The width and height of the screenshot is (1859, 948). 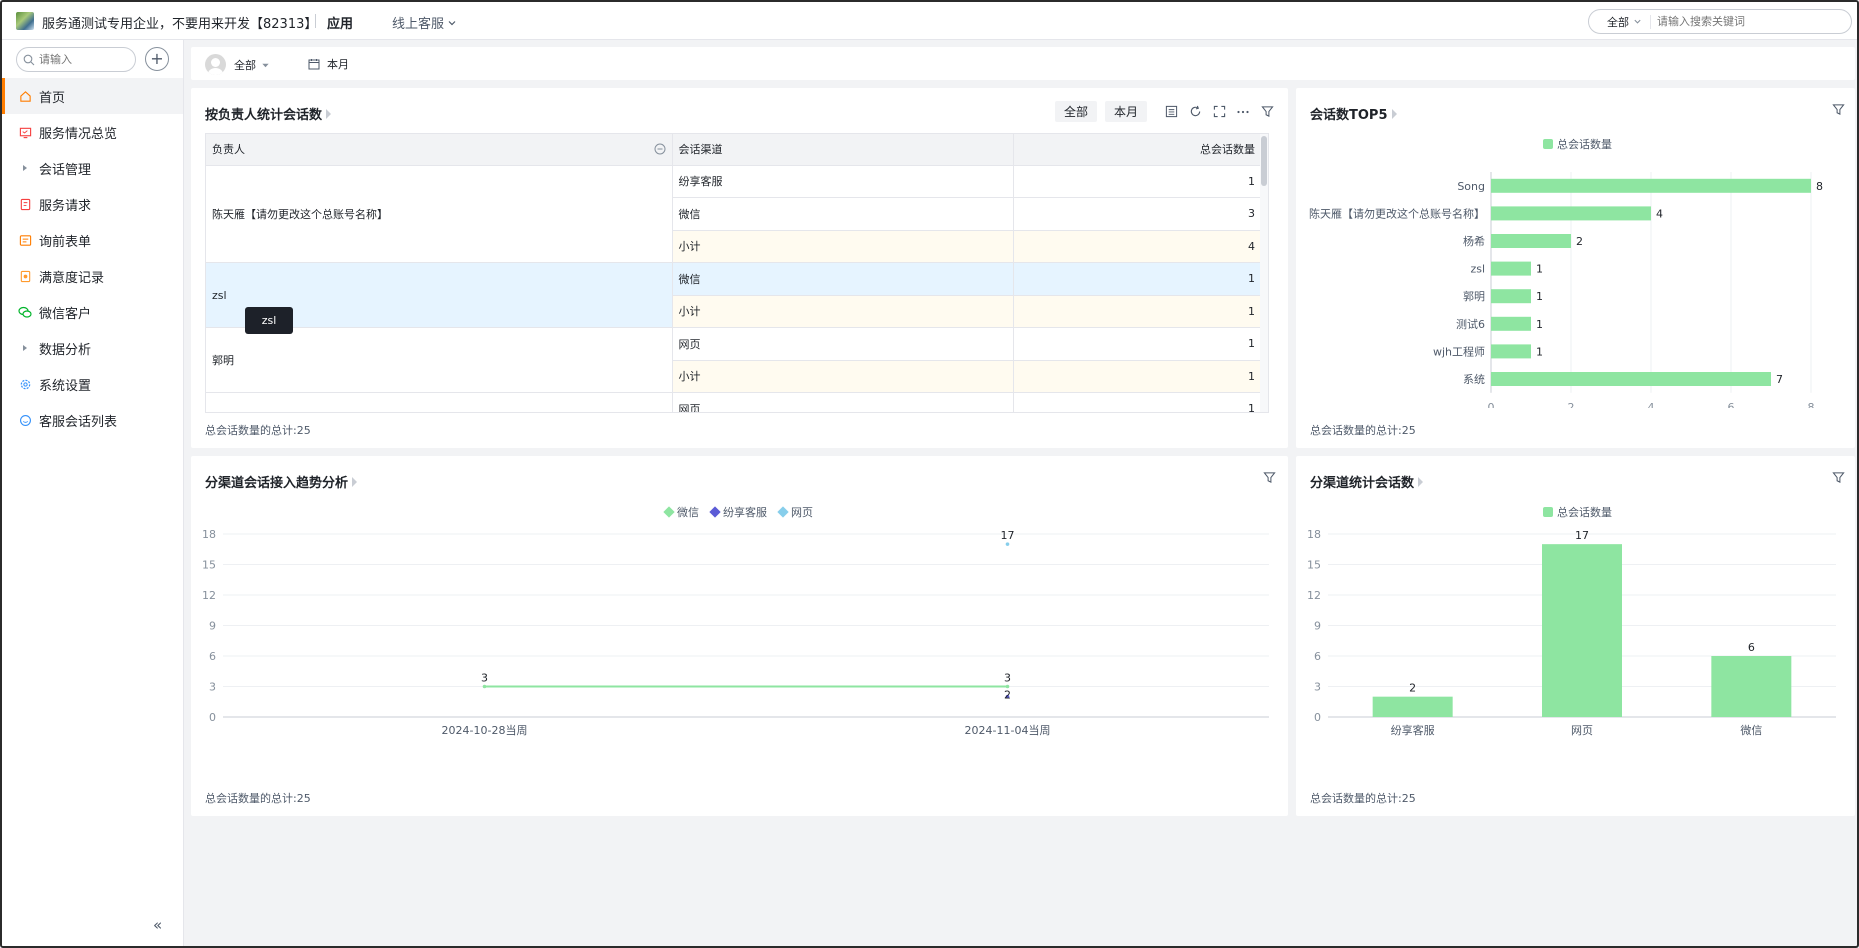 What do you see at coordinates (78, 422) in the screenshot?
I see `sidebar-item-label: 客服会话列表` at bounding box center [78, 422].